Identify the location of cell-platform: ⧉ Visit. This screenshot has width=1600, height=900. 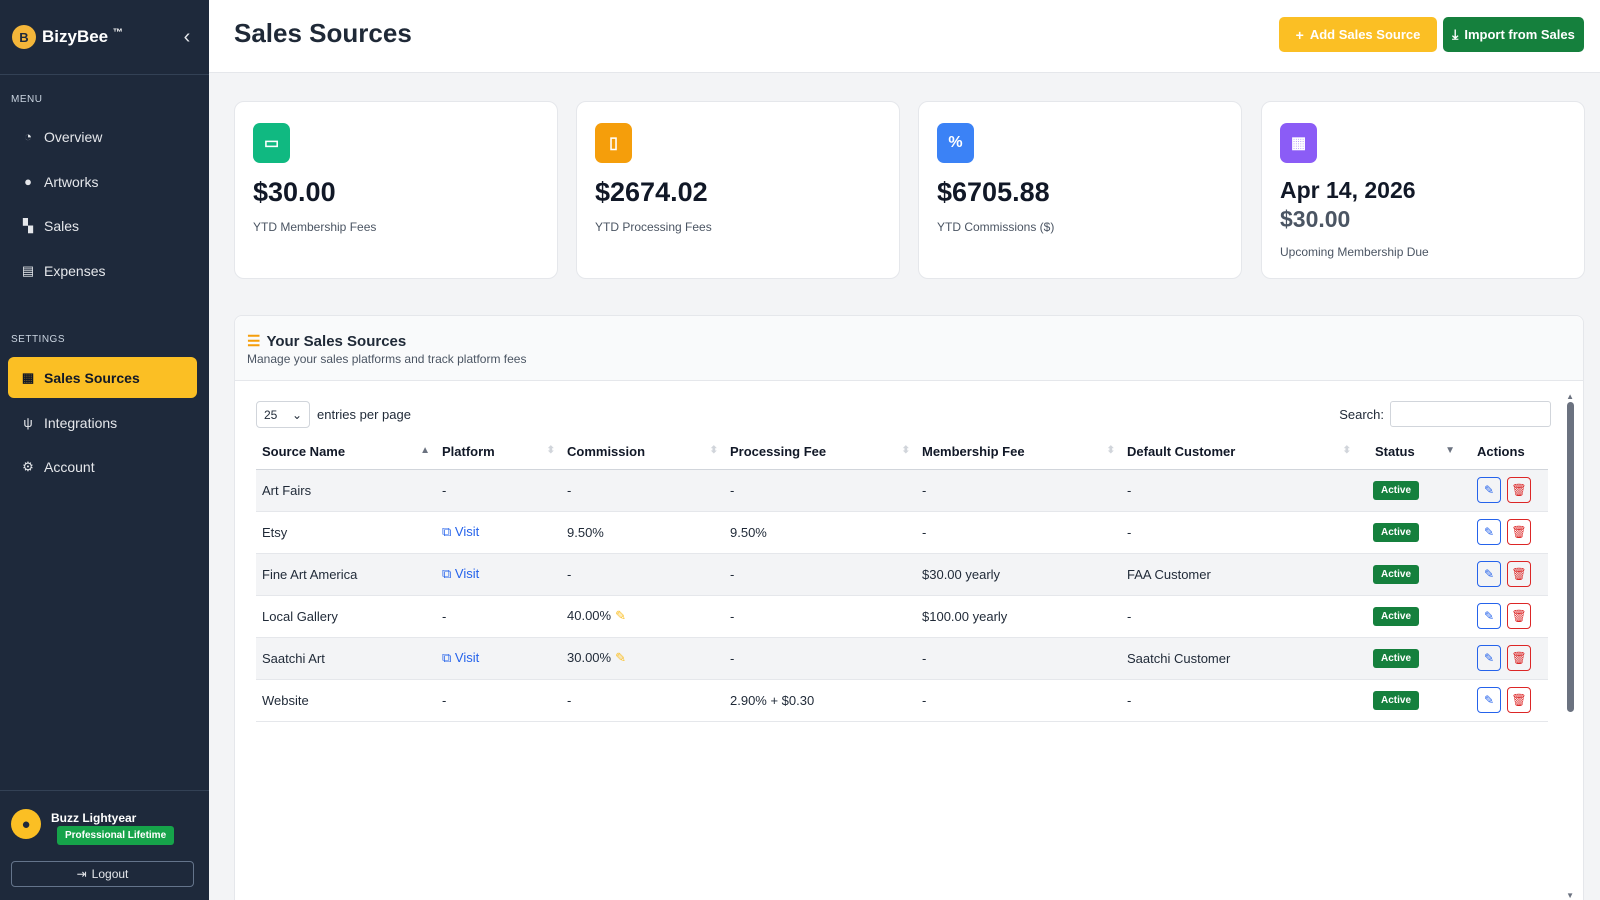
(498, 532).